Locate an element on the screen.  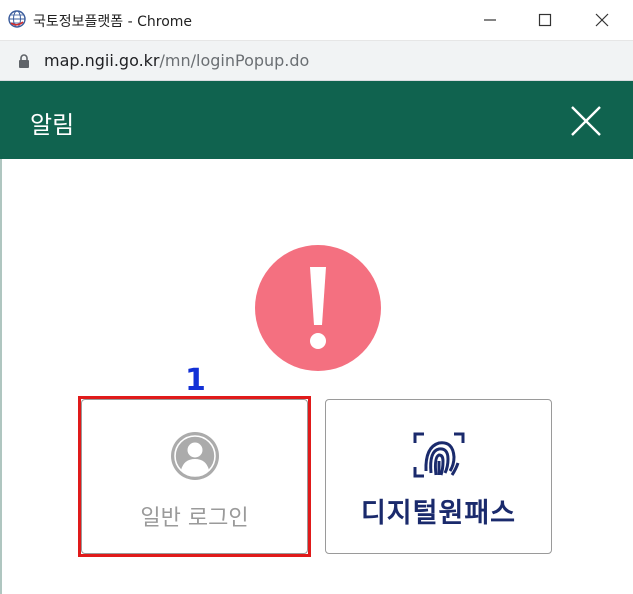
general-login-label: 일반 로그인 is located at coordinates (194, 518).